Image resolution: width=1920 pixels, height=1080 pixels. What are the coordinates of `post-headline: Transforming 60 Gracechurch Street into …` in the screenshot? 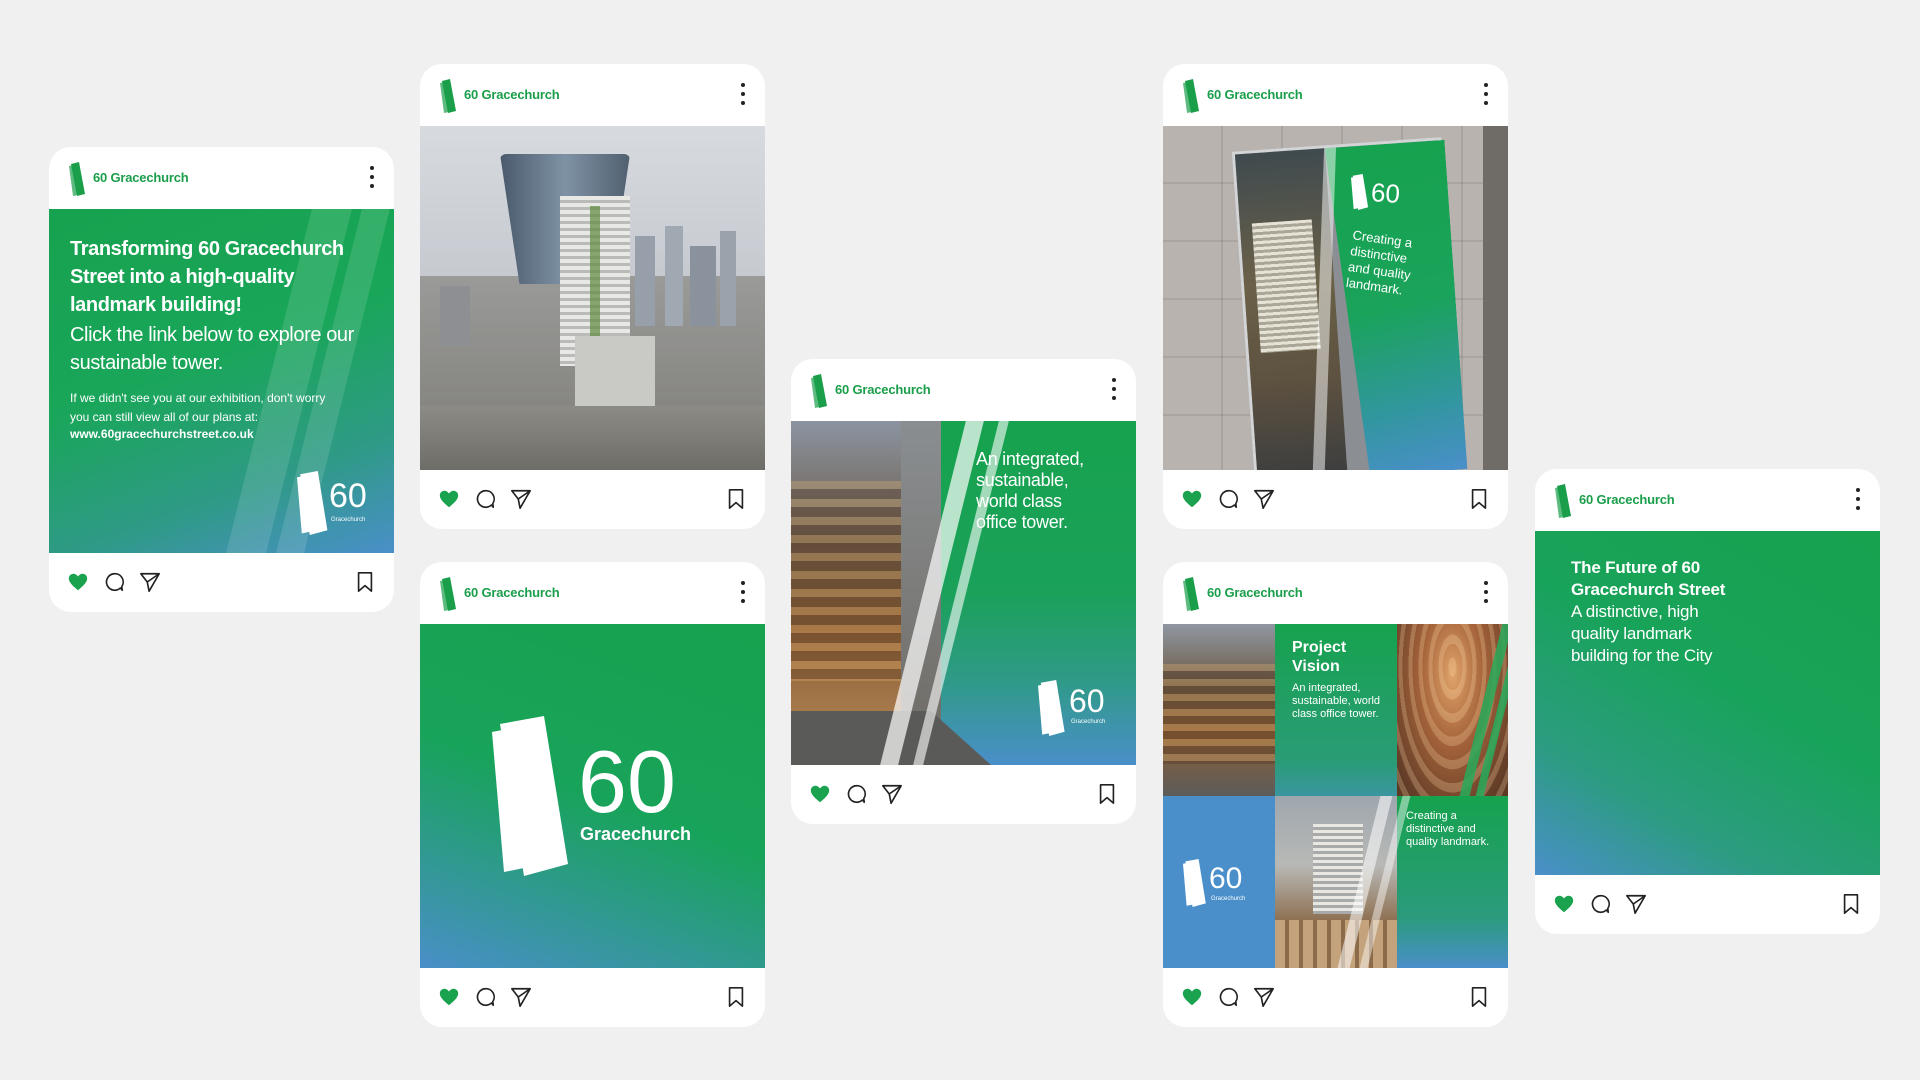 It's located at (207, 277).